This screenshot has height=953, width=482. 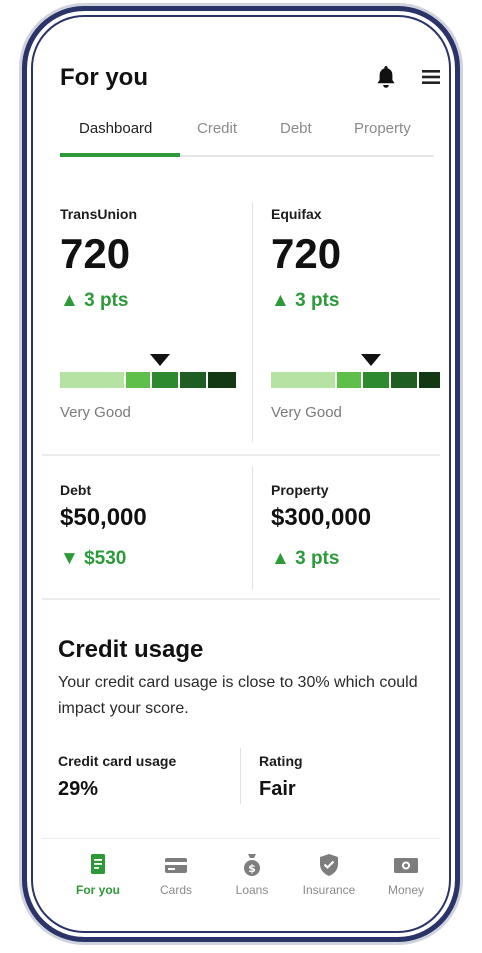 I want to click on nav-label: Money, so click(x=406, y=890).